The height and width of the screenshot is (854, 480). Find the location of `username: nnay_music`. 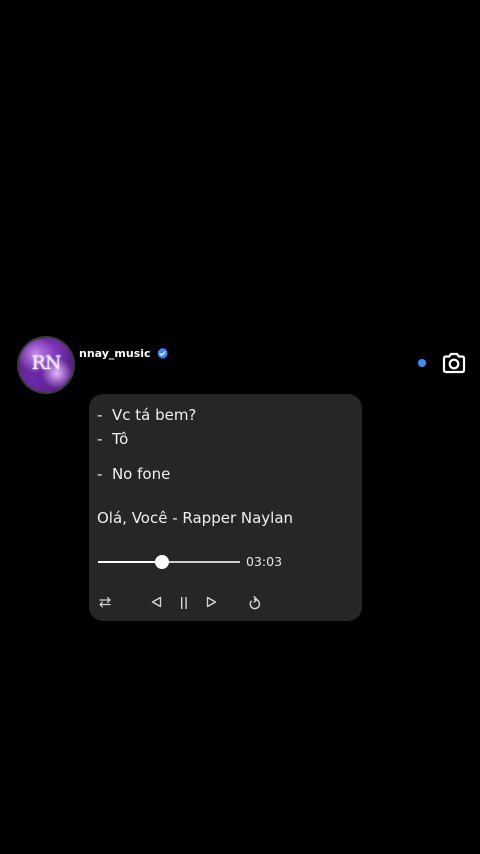

username: nnay_music is located at coordinates (115, 353).